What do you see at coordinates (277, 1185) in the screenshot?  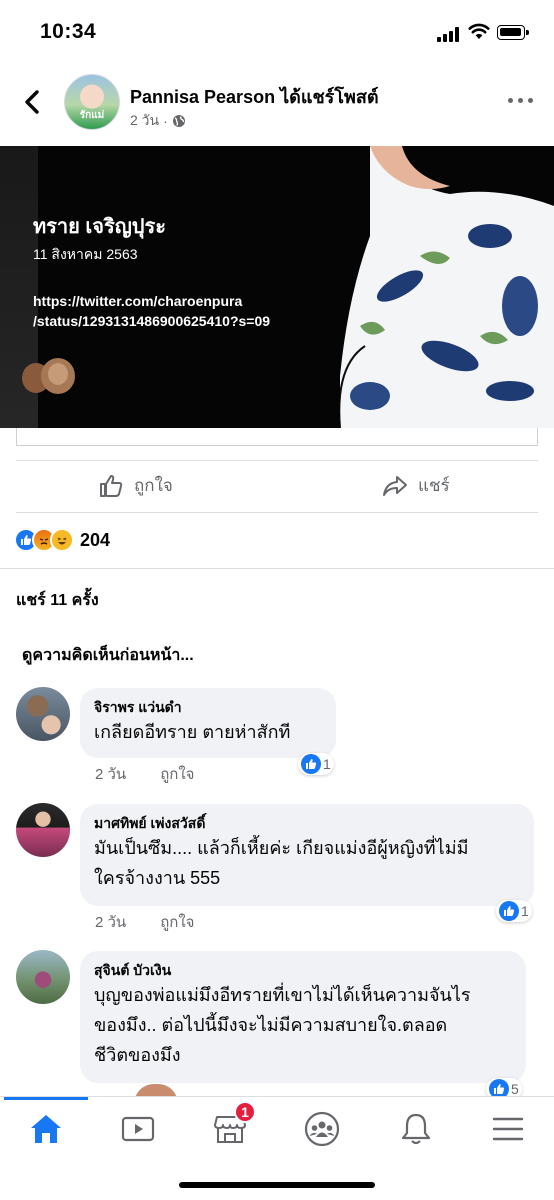 I see `home-indicator` at bounding box center [277, 1185].